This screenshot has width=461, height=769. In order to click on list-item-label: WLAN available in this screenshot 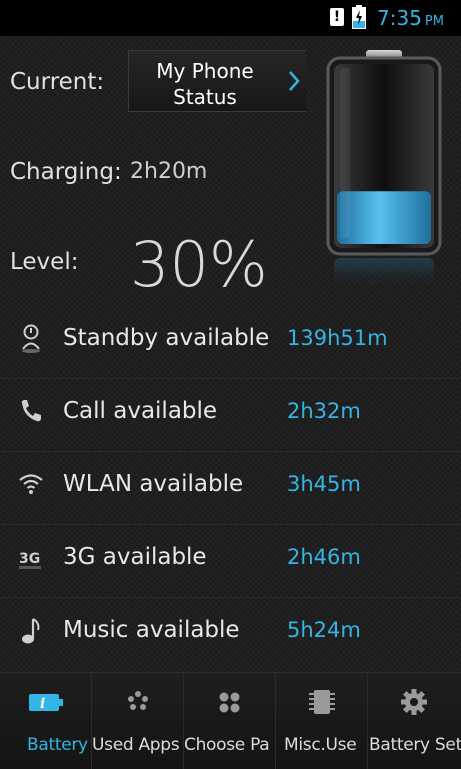, I will do `click(153, 484)`.